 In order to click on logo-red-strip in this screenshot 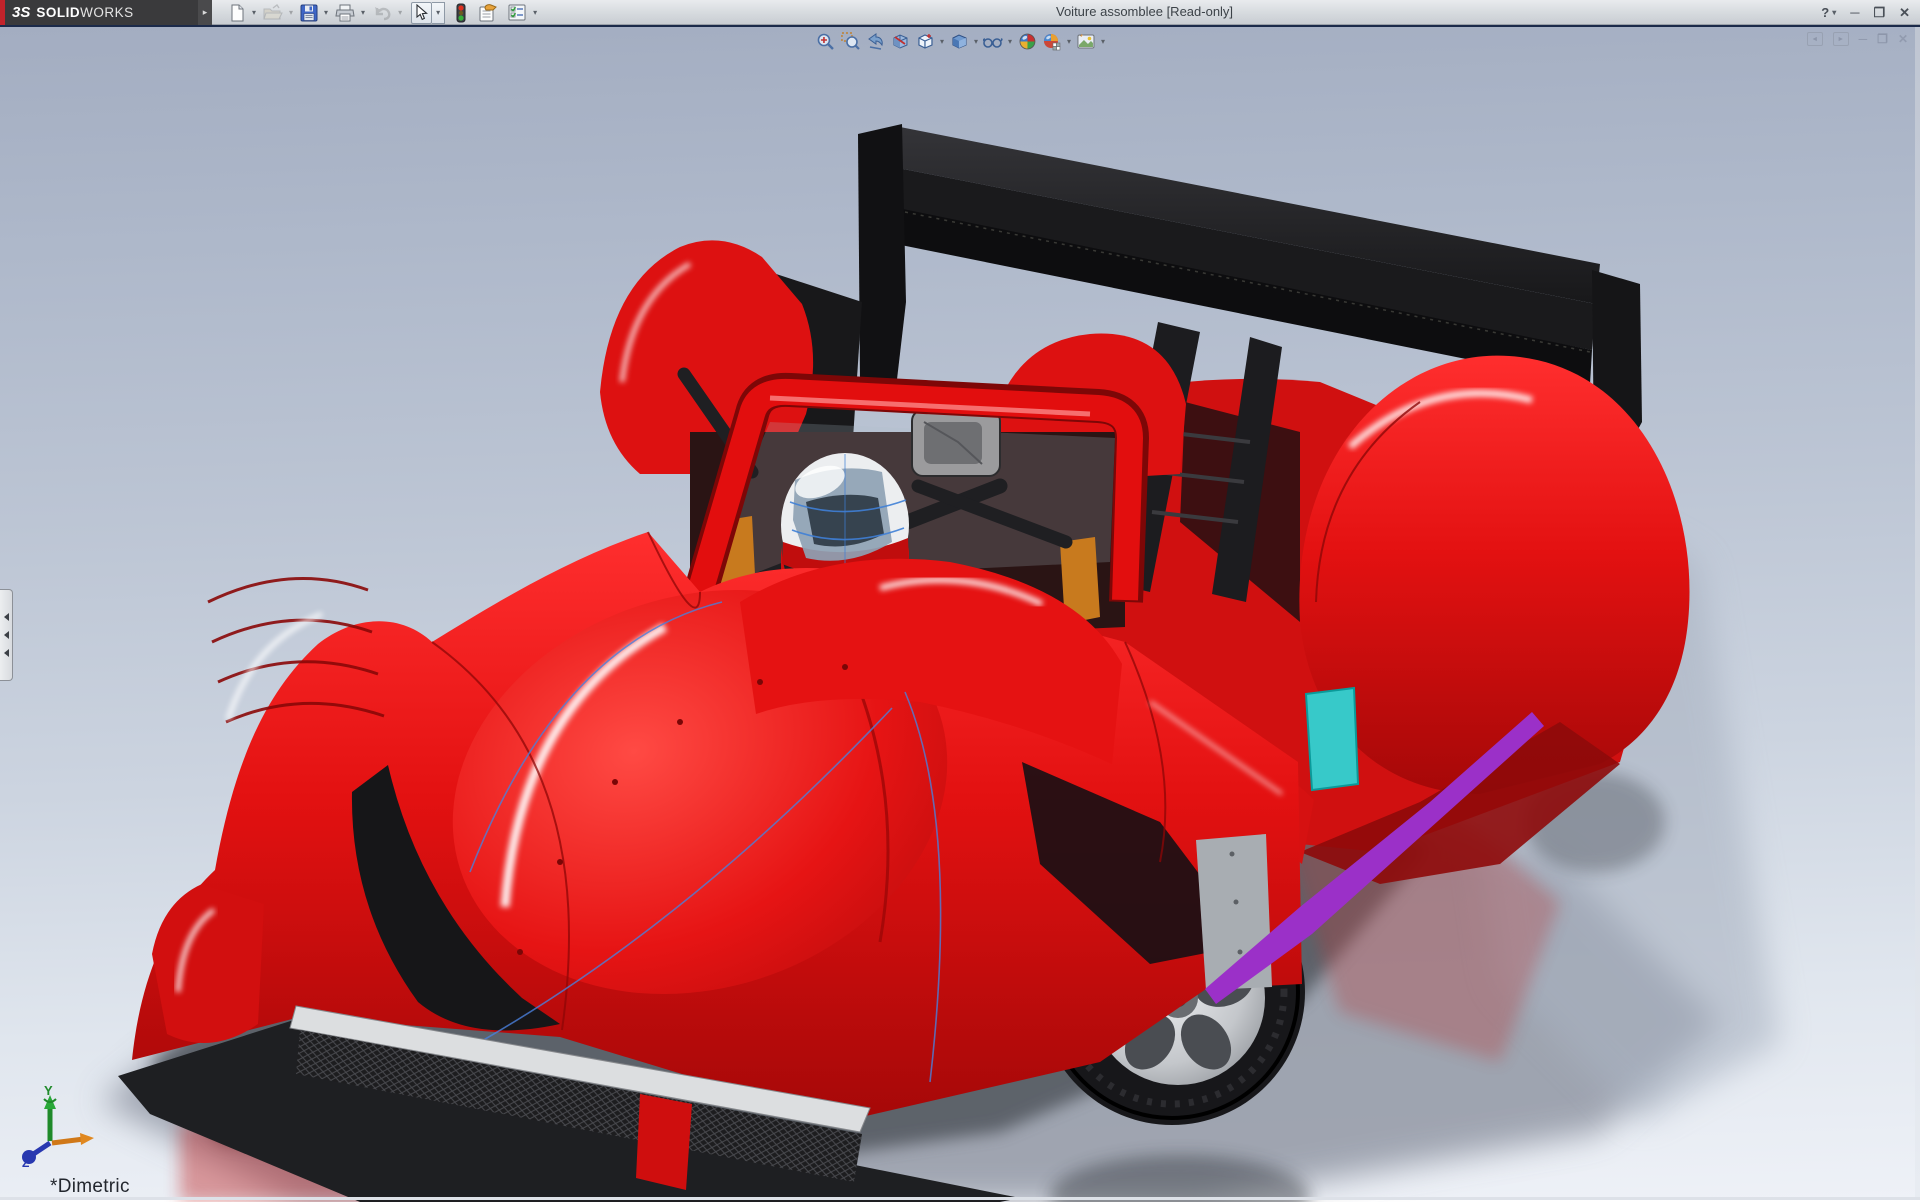, I will do `click(2, 12)`.